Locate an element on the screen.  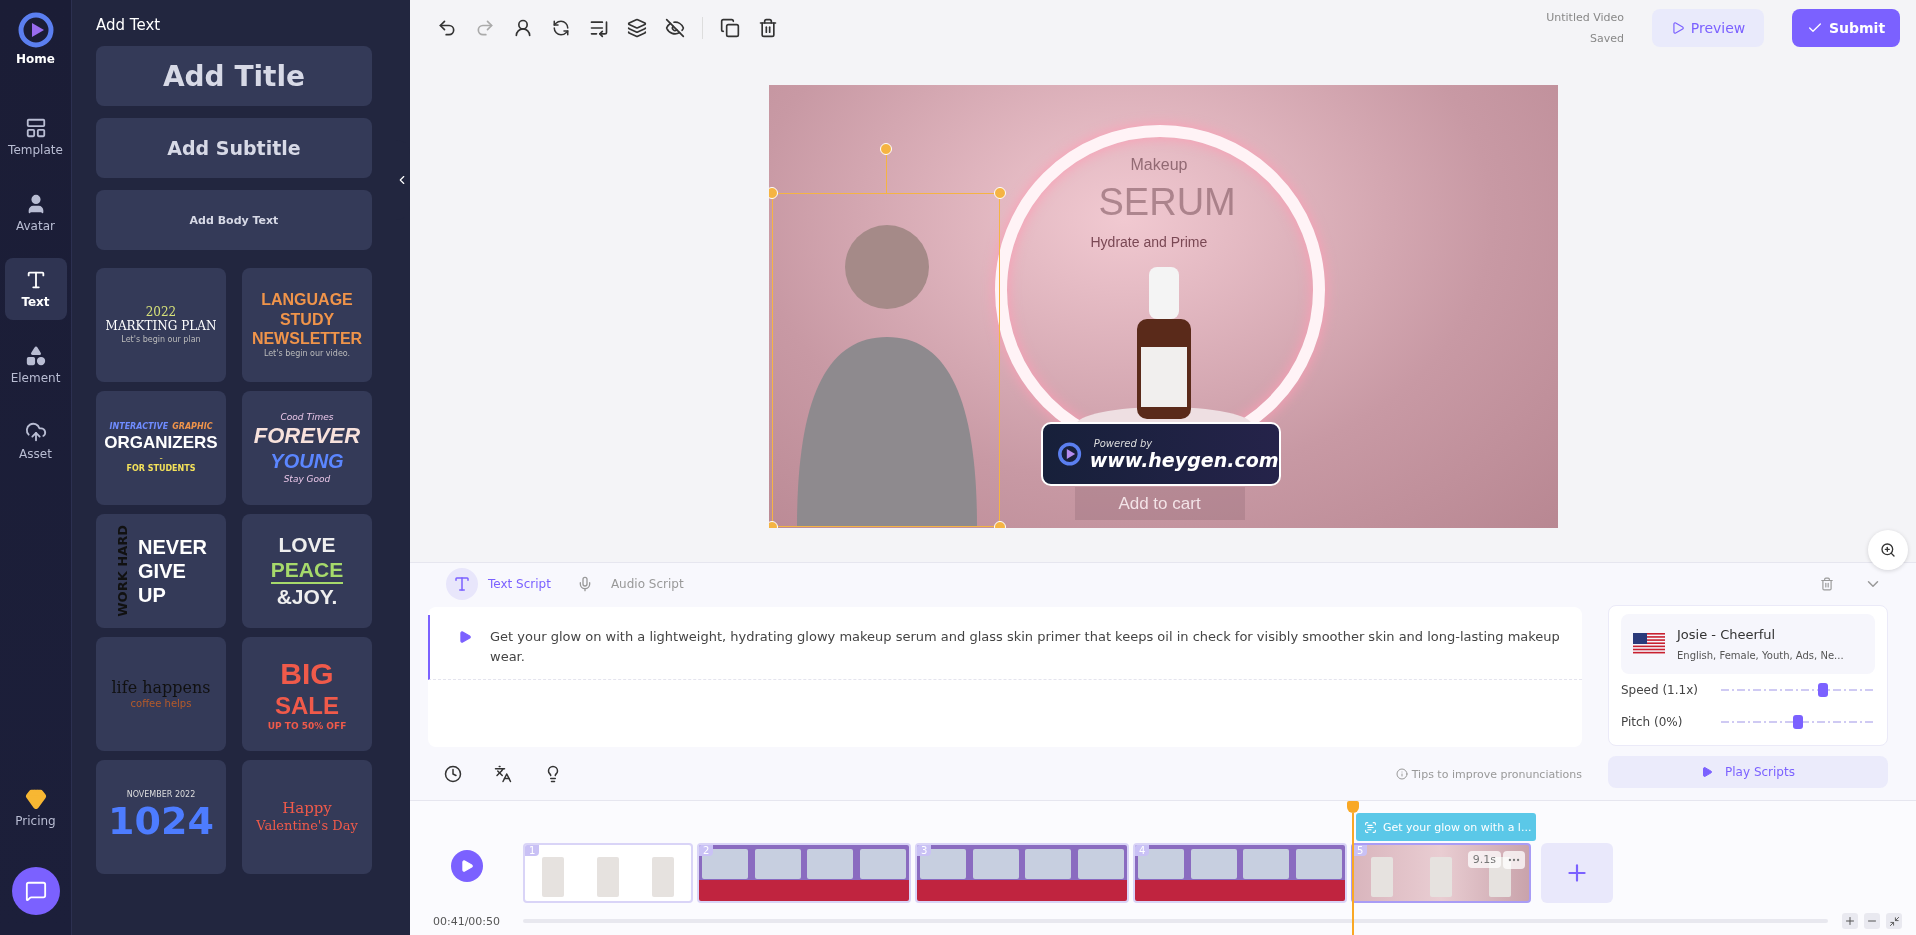
nav-item: Text is located at coordinates (35, 289).